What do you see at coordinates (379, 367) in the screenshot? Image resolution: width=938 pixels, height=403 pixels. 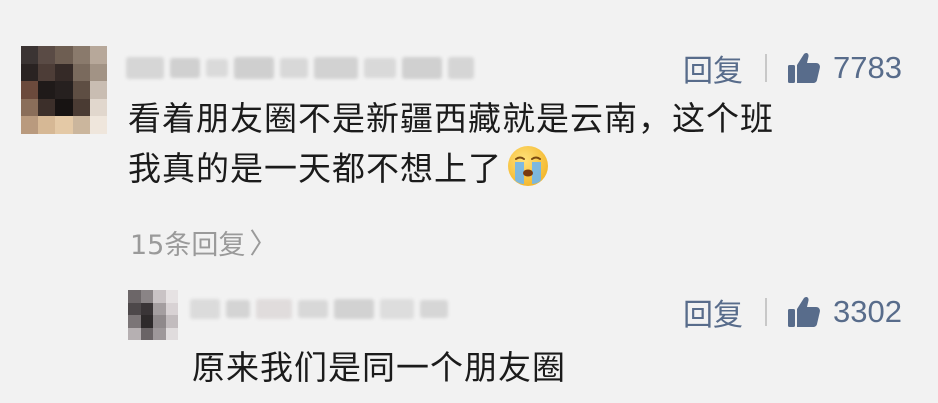 I see `reply-text: 原来我们是同一个朋友圈` at bounding box center [379, 367].